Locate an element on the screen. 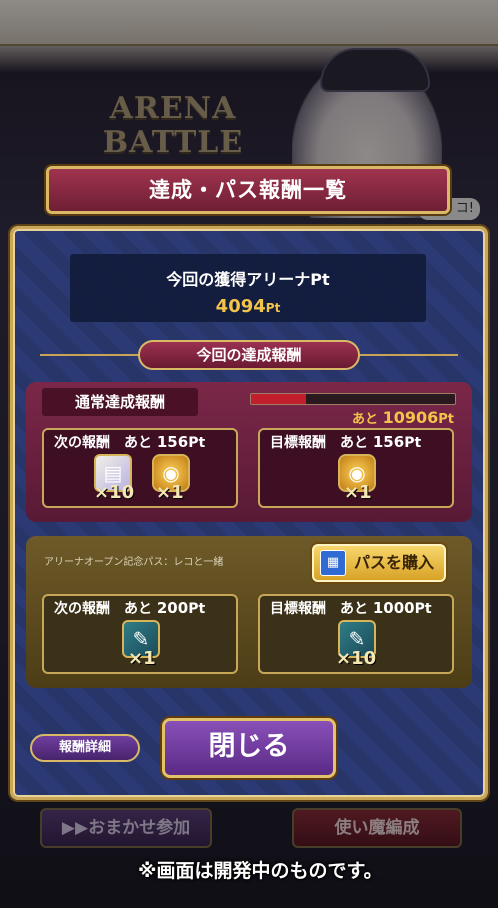 This screenshot has height=908, width=498. progress-fill is located at coordinates (279, 399).